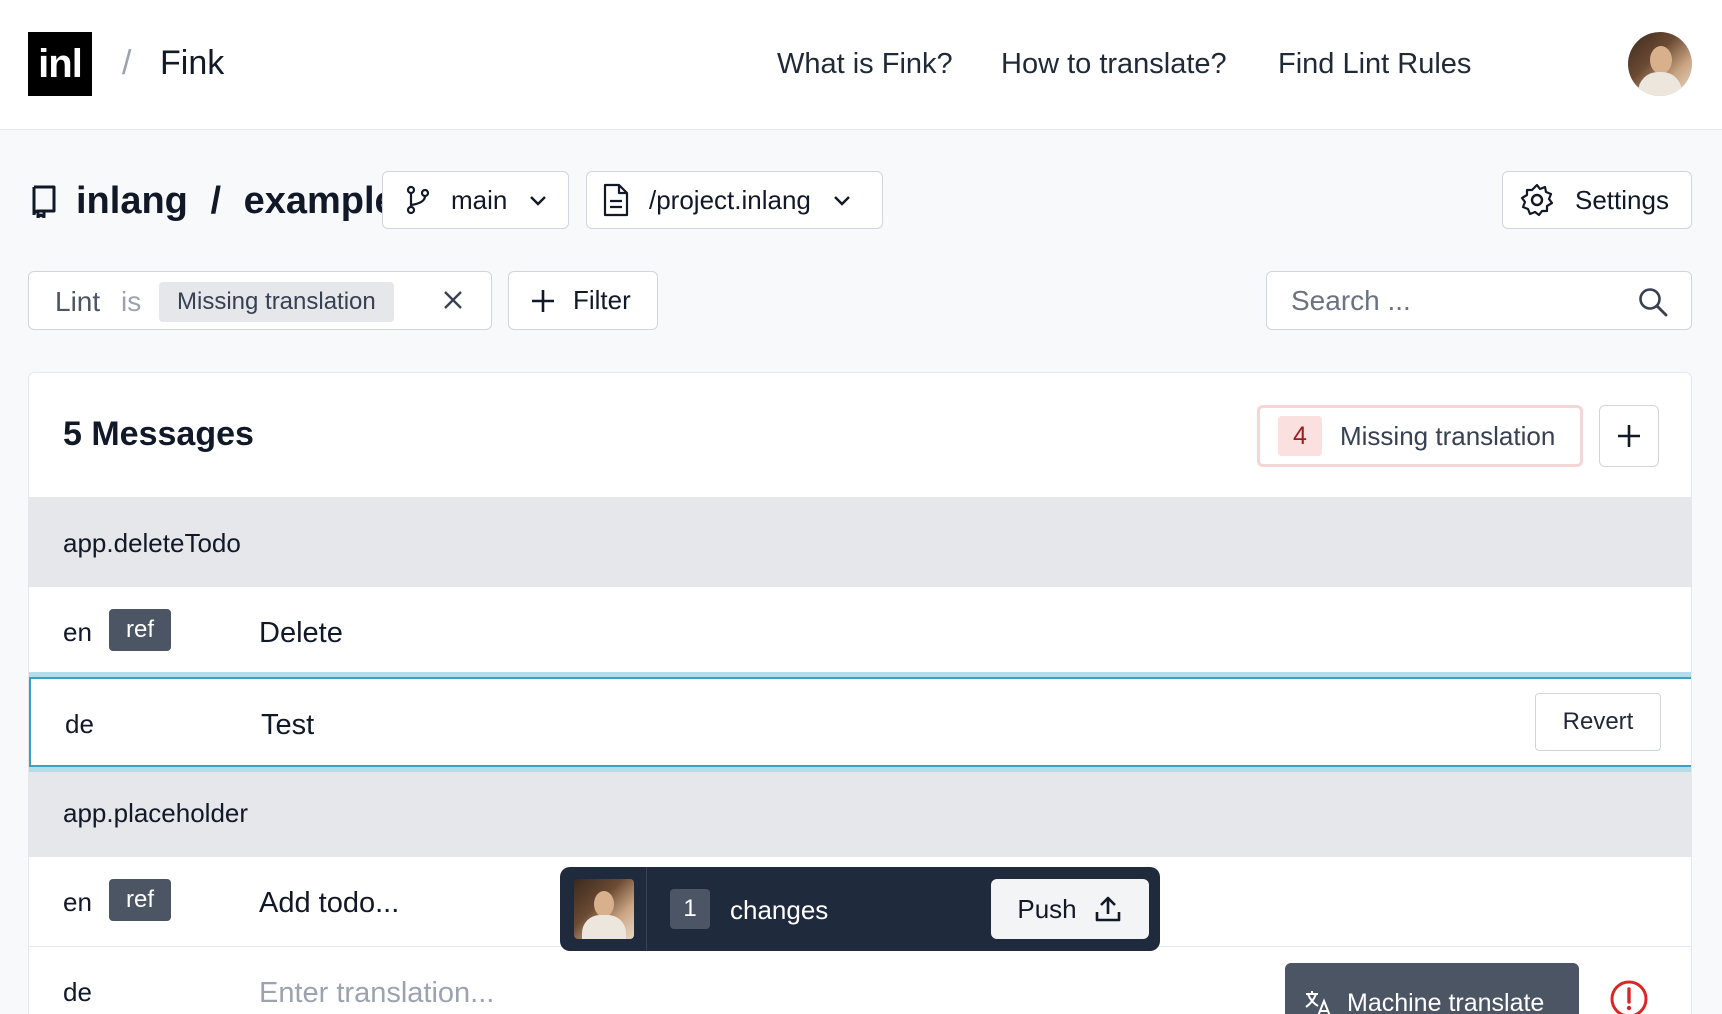 The width and height of the screenshot is (1722, 1014). Describe the element at coordinates (1114, 64) in the screenshot. I see `nav-how-to-translate: How to translate?` at that location.